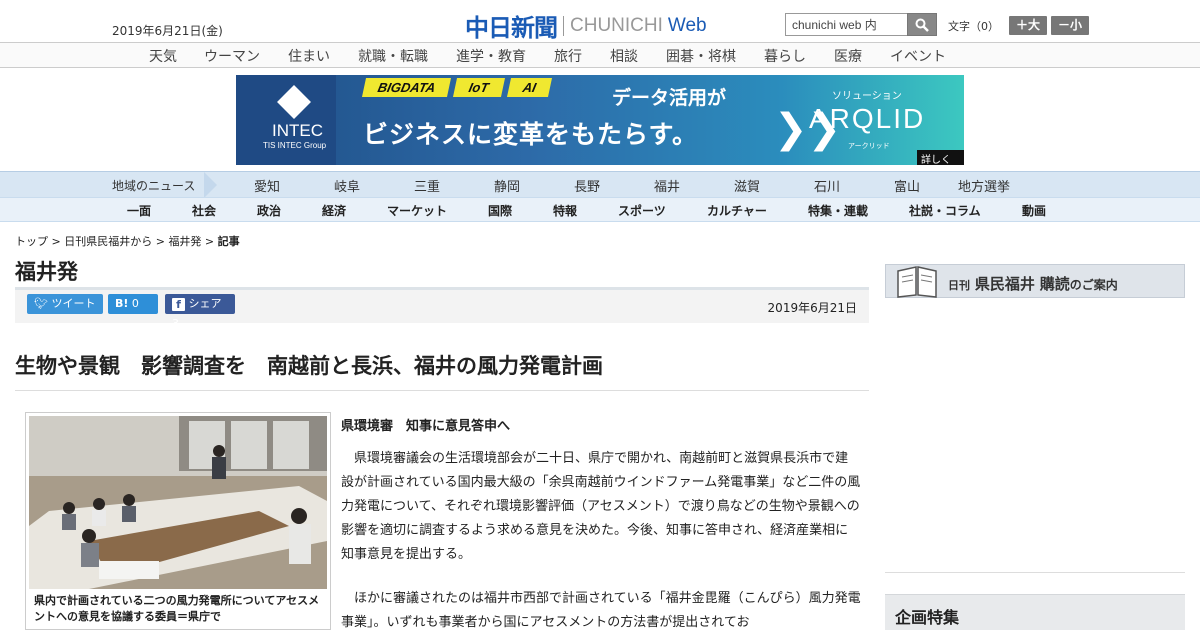 The height and width of the screenshot is (635, 1200). What do you see at coordinates (406, 87) in the screenshot?
I see `ad-tag: BIGDATA` at bounding box center [406, 87].